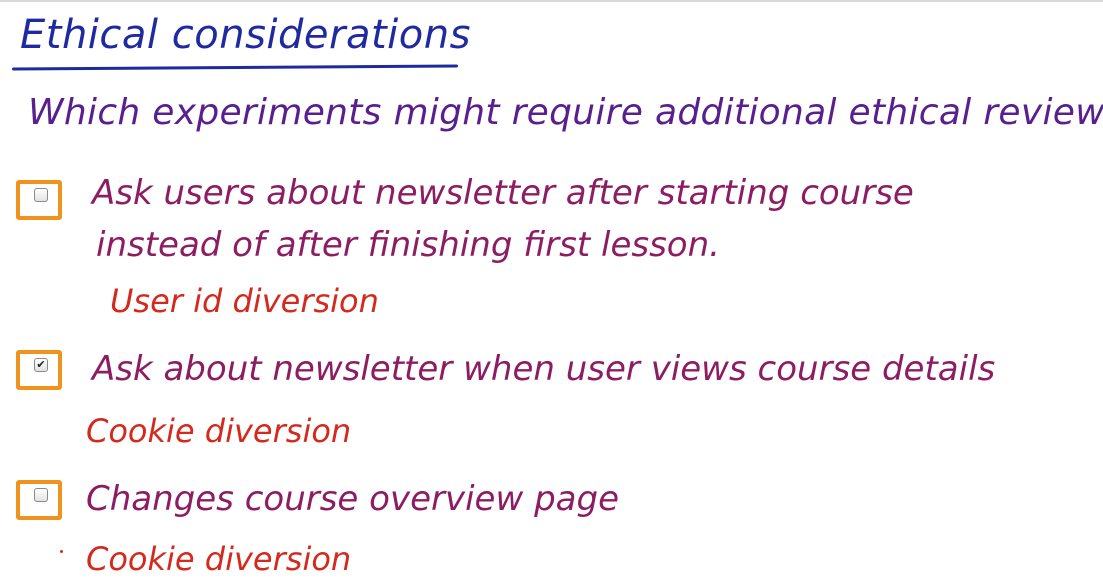 This screenshot has height=588, width=1103. I want to click on option-1-answer: User id diversion, so click(244, 301).